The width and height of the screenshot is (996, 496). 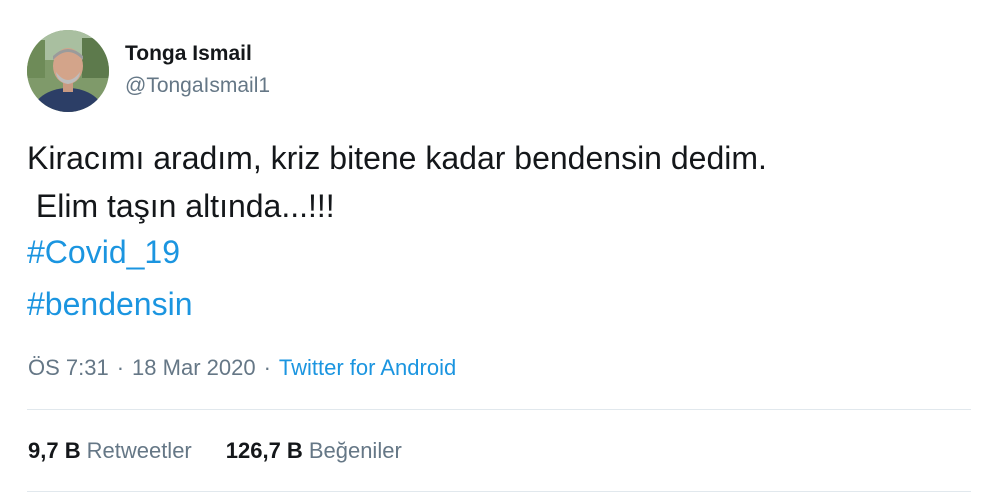 I want to click on likes-stat: 126,7 B Beğeniler, so click(x=314, y=451).